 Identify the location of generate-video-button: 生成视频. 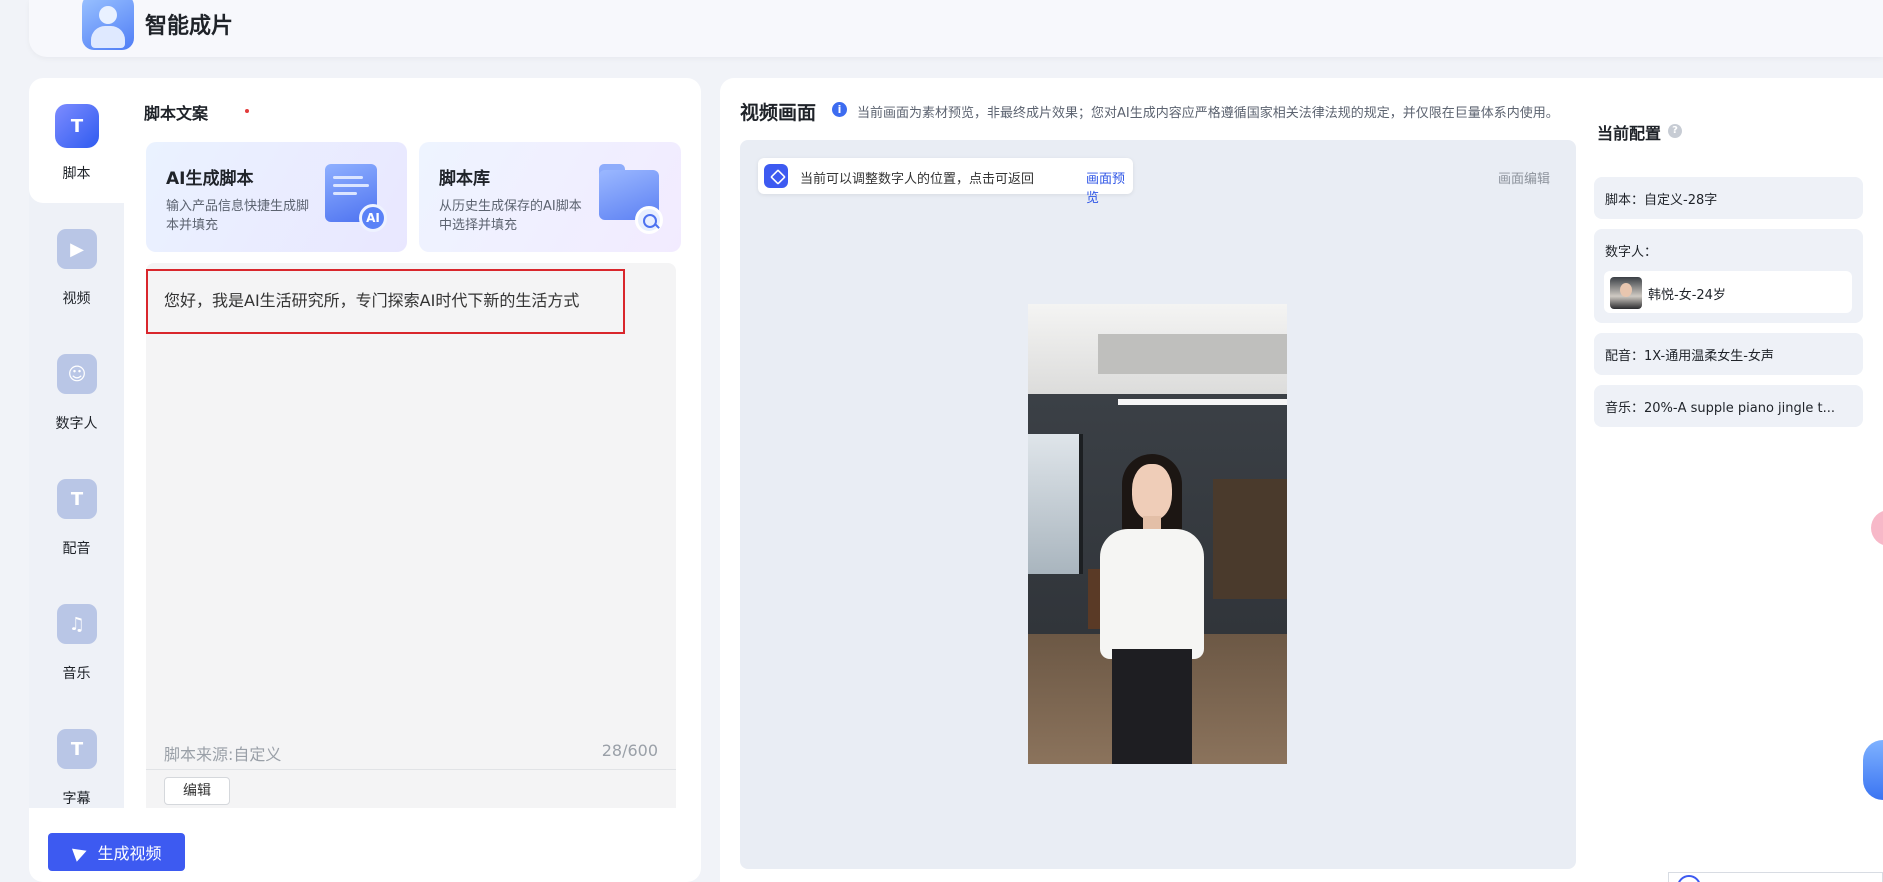
(116, 852).